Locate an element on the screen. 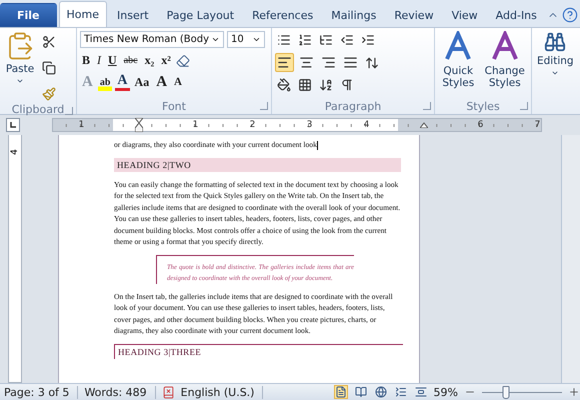 This screenshot has width=580, height=400. zoom-in-icon is located at coordinates (574, 392).